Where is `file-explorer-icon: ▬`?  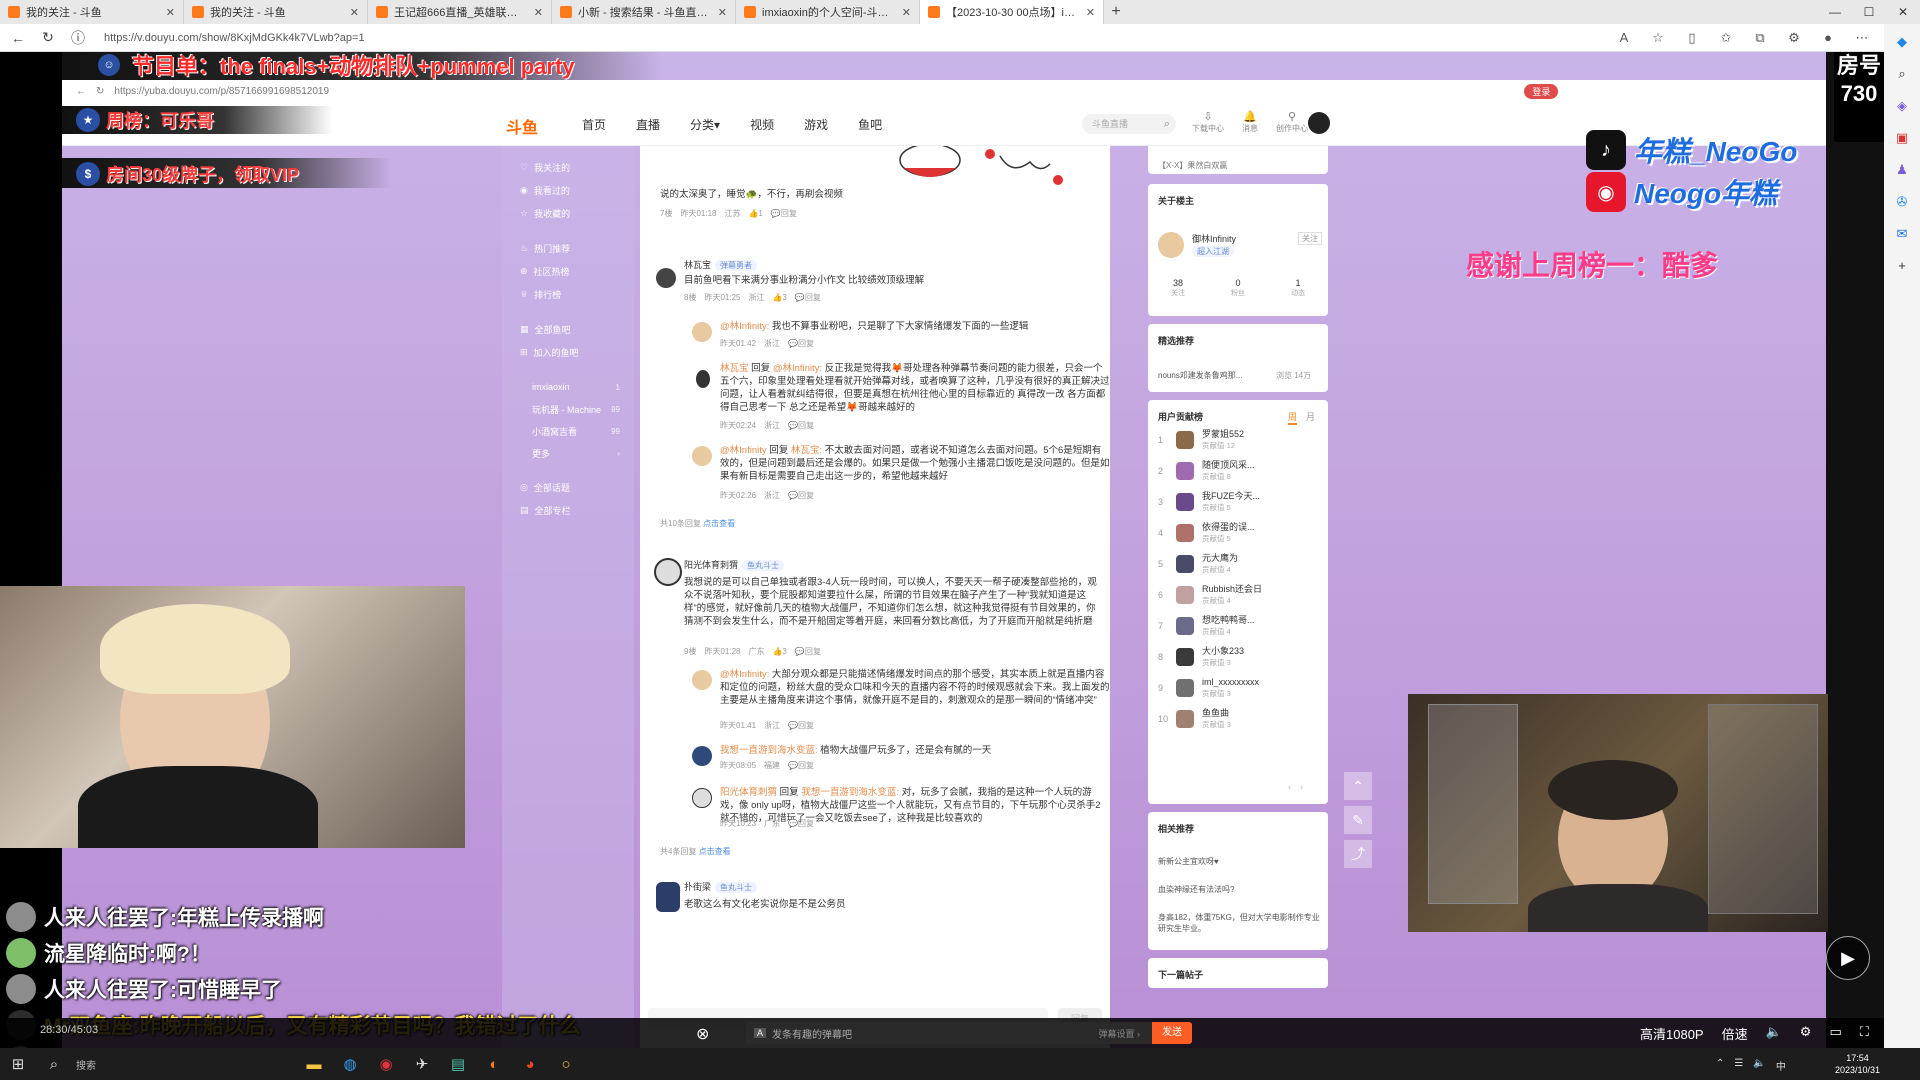 file-explorer-icon: ▬ is located at coordinates (314, 1064).